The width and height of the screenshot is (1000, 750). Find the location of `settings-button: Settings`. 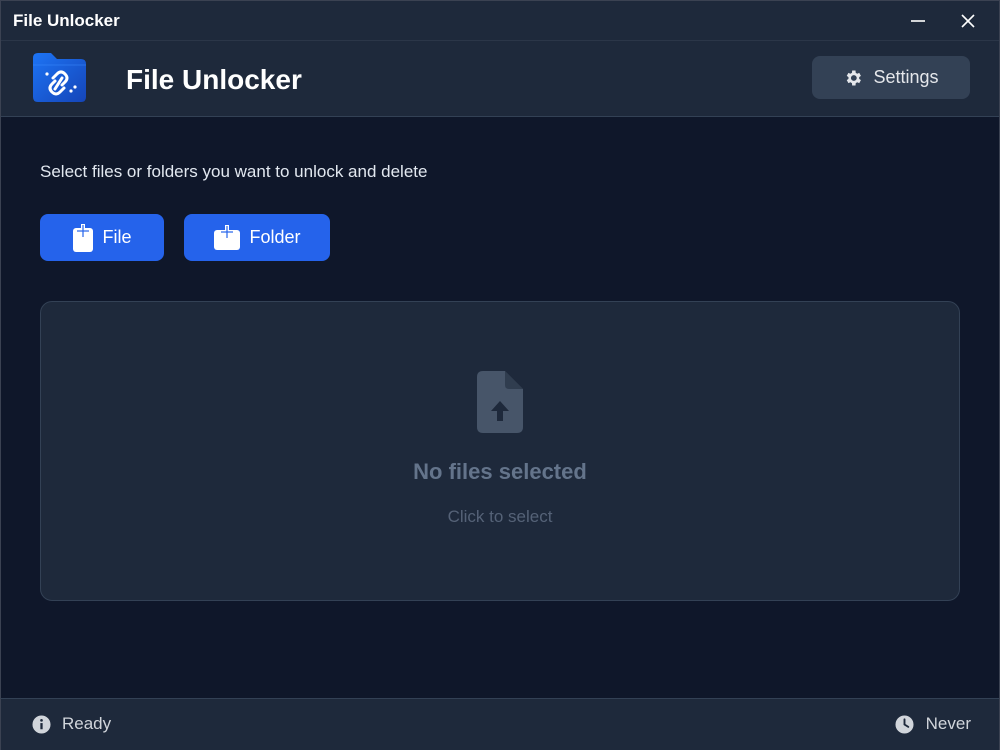

settings-button: Settings is located at coordinates (891, 77).